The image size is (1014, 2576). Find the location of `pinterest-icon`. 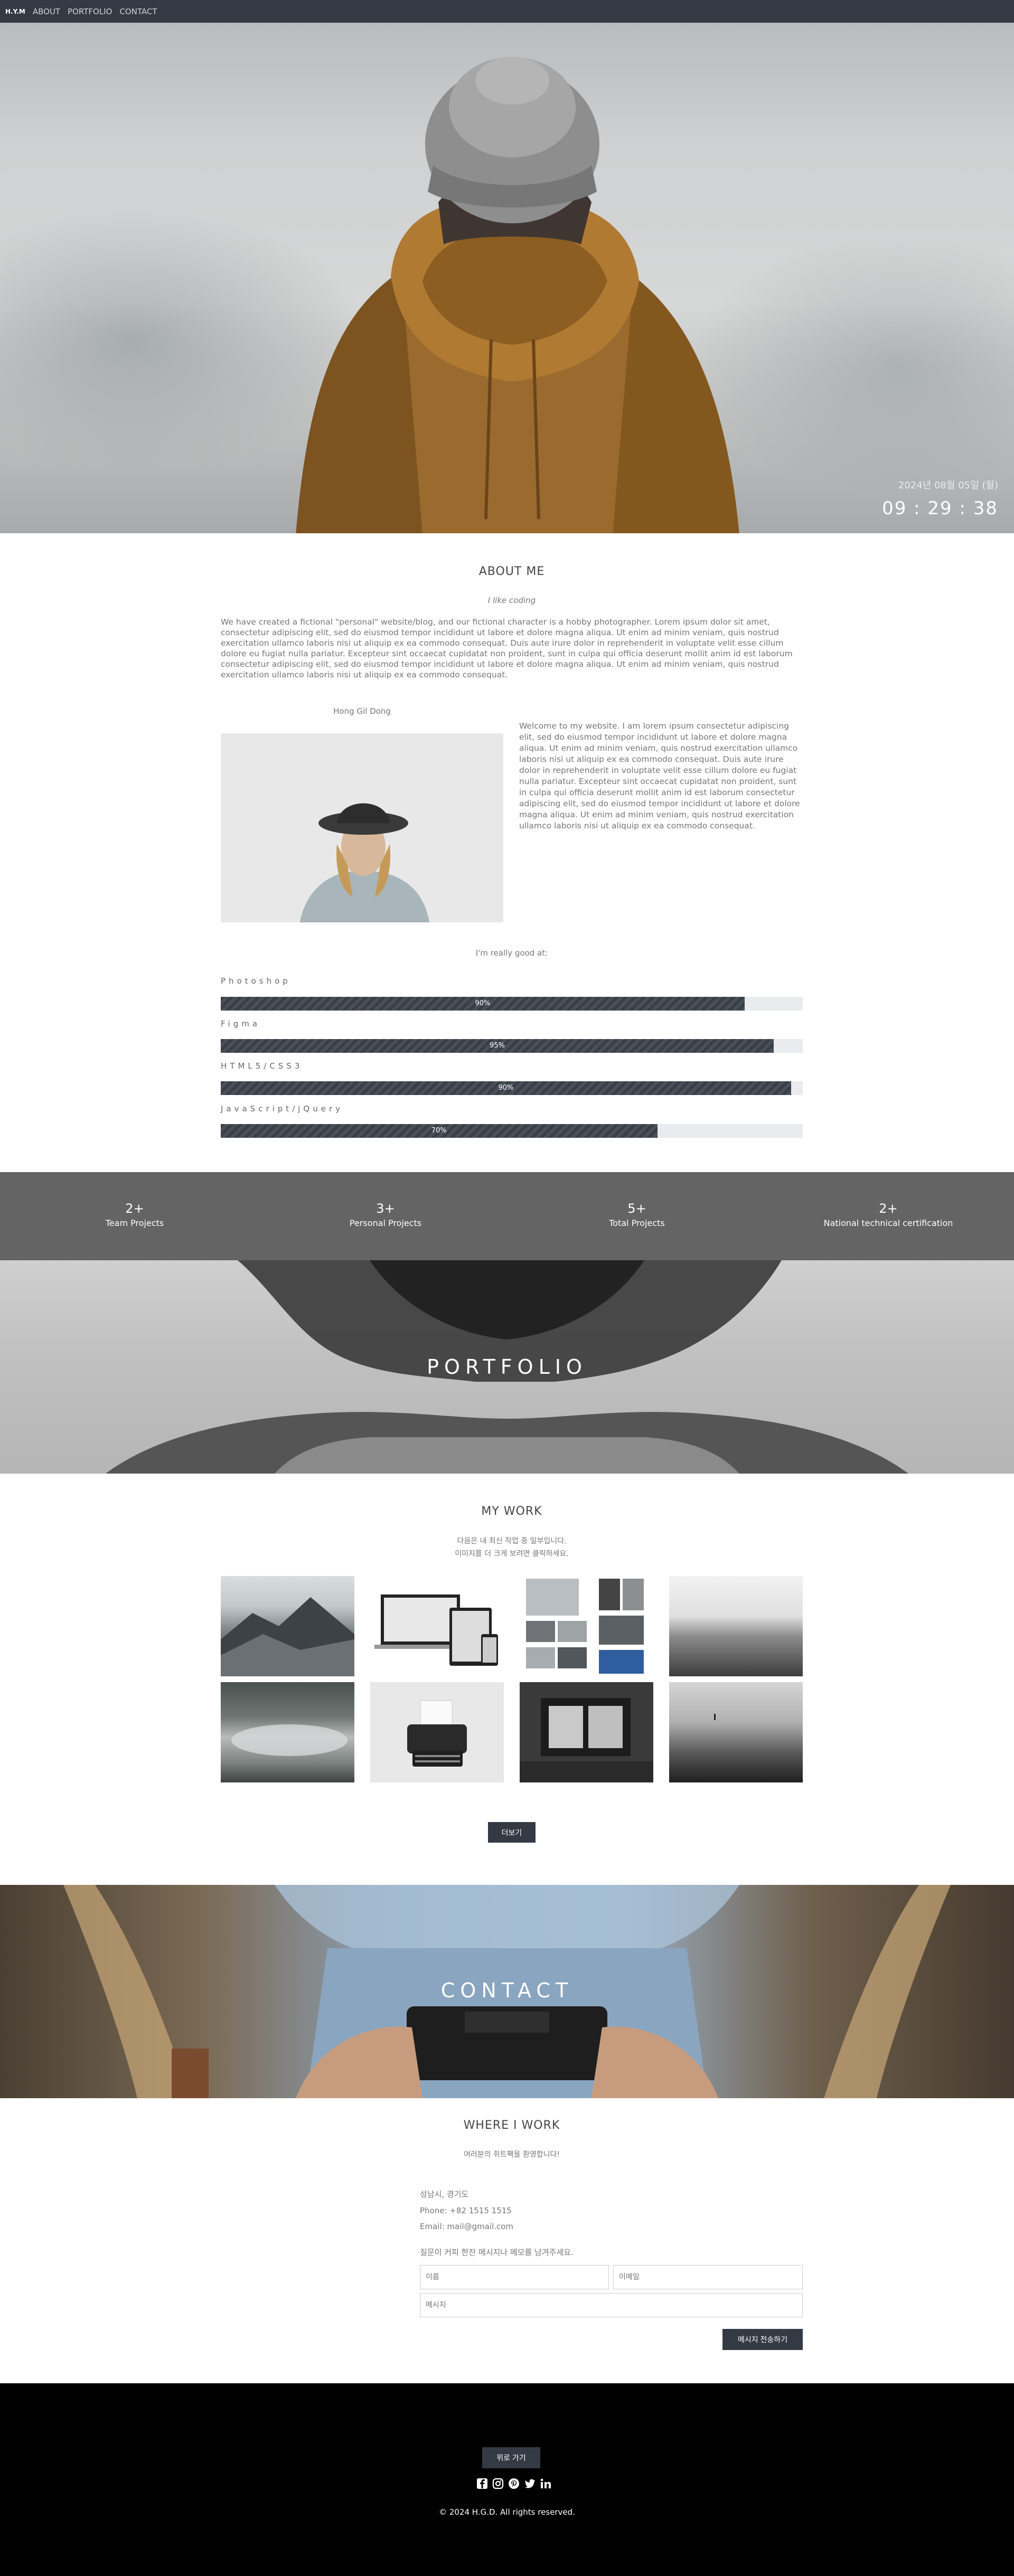

pinterest-icon is located at coordinates (514, 2483).